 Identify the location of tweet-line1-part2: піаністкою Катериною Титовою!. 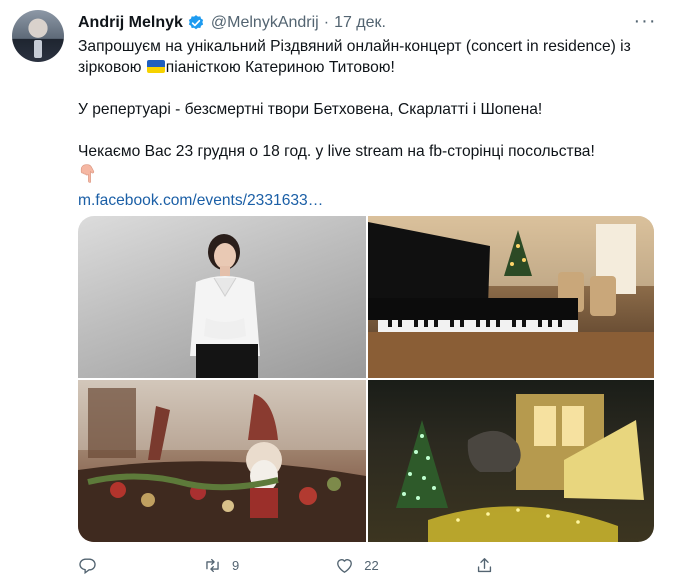
(280, 67).